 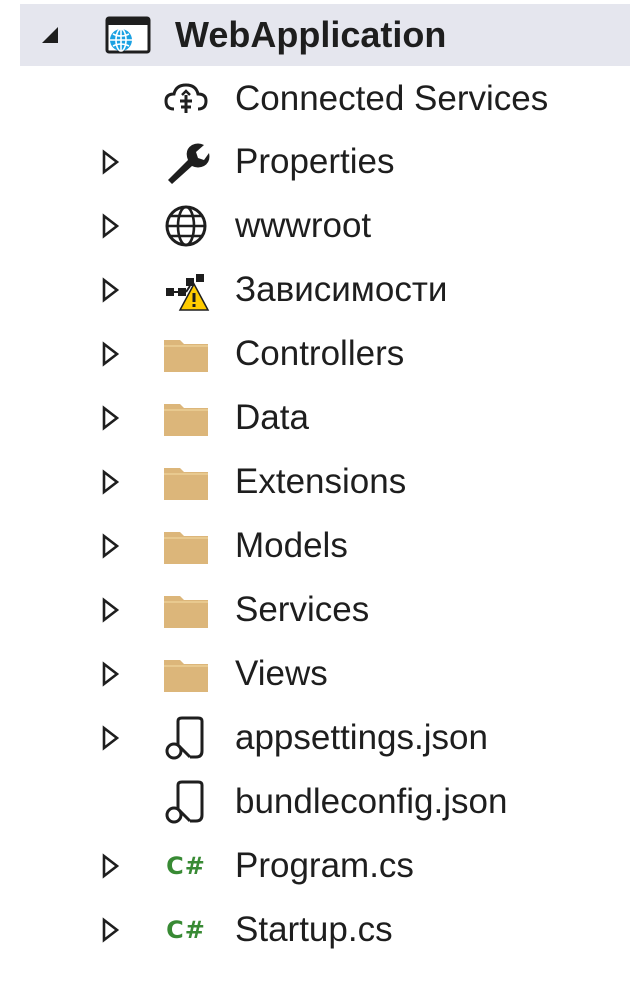 I want to click on globe-icon, so click(x=186, y=226).